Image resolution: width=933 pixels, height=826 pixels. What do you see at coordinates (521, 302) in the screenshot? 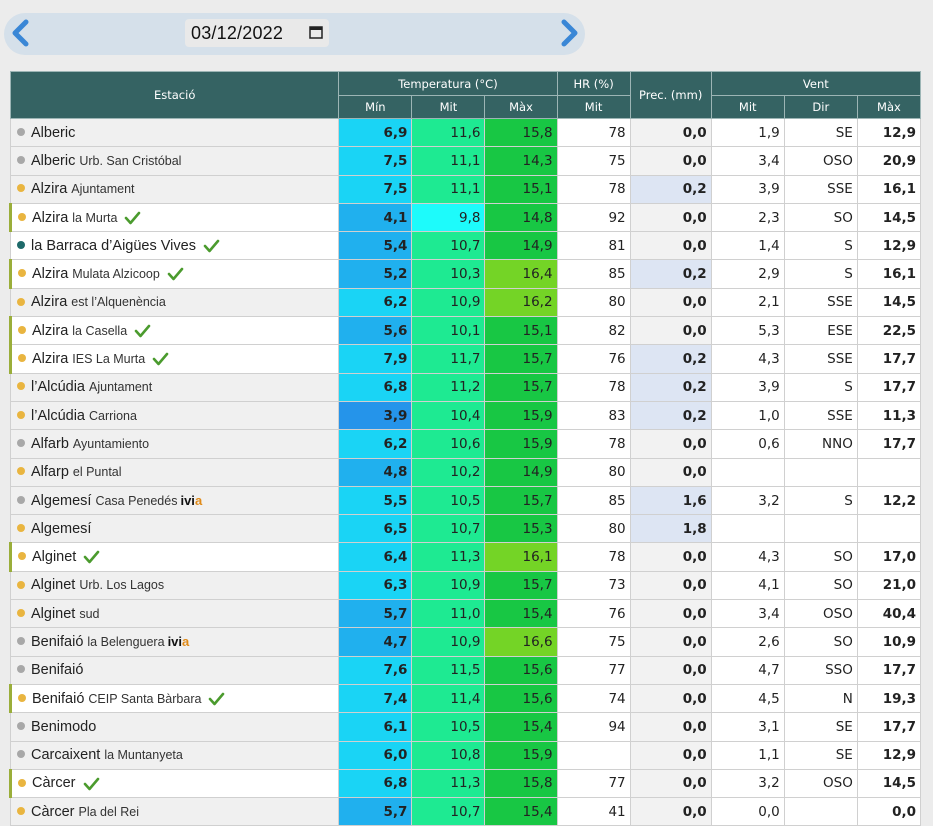
I see `temp-max-cell: 16,2` at bounding box center [521, 302].